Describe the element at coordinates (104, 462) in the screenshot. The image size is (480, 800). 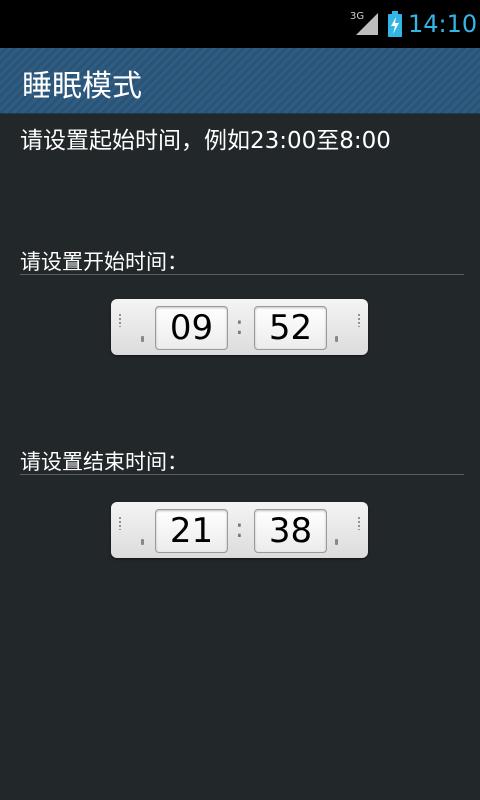
I see `end-time-label: 请设置结束时间：` at that location.